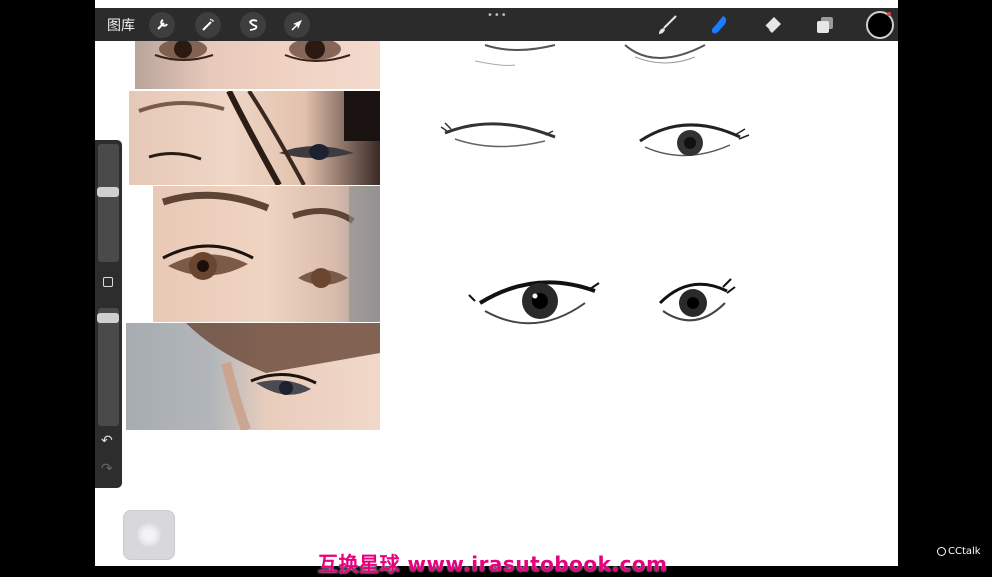  I want to click on left-sidebar: ↶ ↷, so click(108, 314).